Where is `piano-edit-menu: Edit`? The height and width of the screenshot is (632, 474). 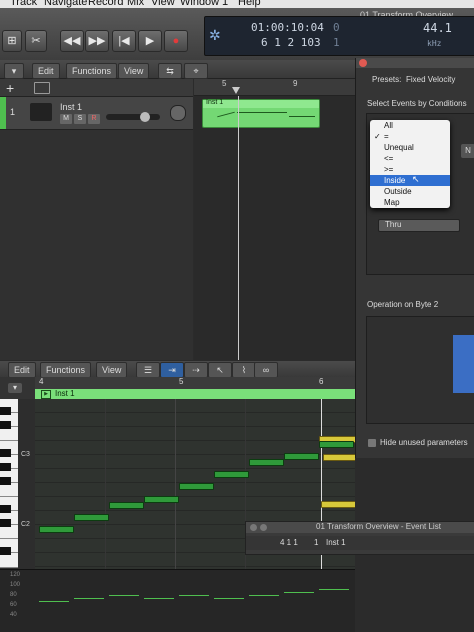 piano-edit-menu: Edit is located at coordinates (22, 370).